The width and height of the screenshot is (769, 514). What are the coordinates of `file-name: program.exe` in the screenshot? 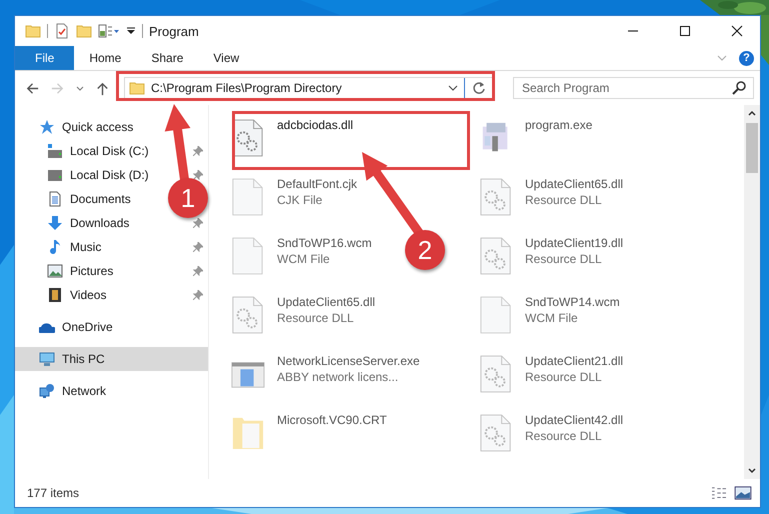 It's located at (558, 125).